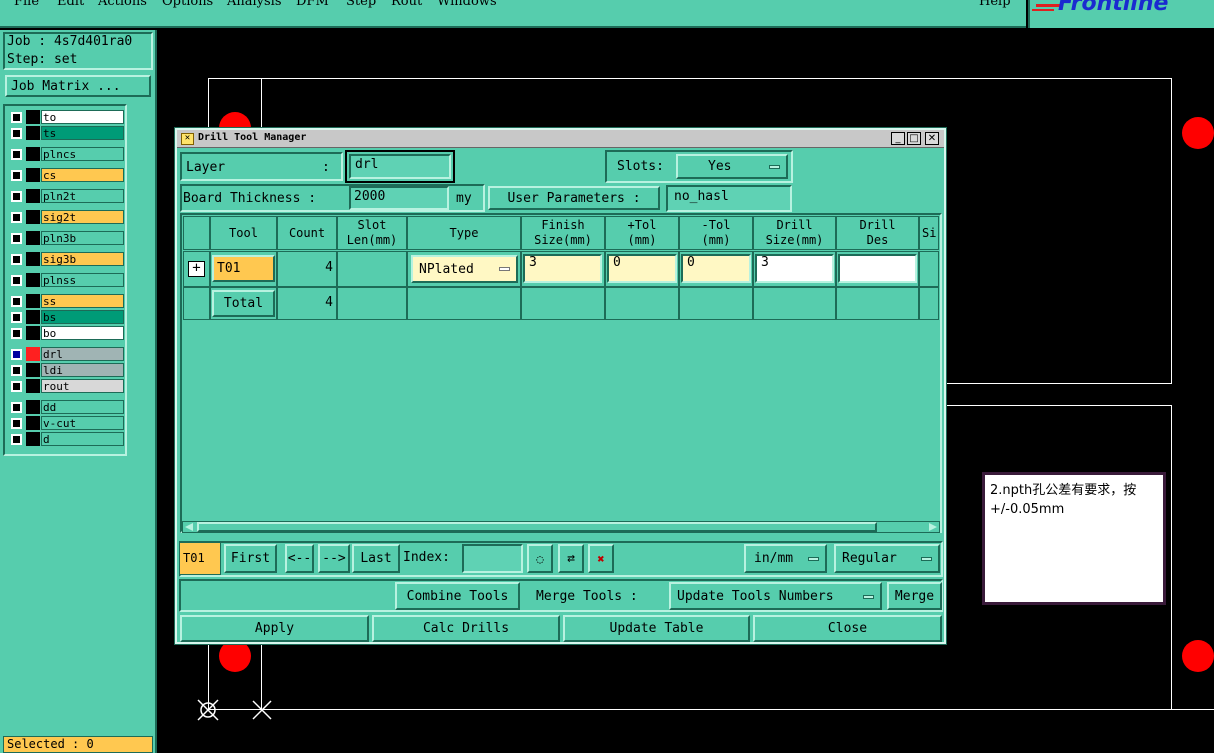  I want to click on swap-button: ⇄, so click(571, 558).